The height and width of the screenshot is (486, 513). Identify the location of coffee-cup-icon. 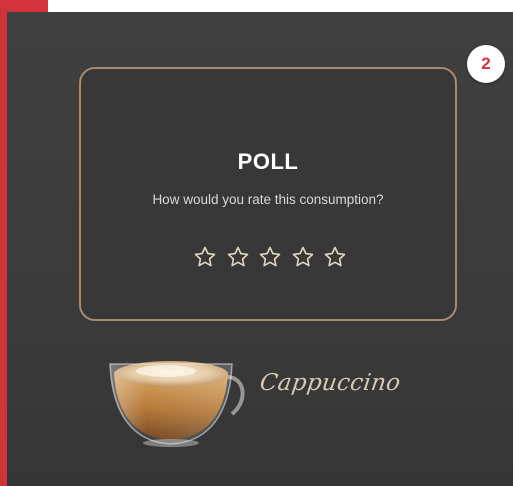
(179, 400).